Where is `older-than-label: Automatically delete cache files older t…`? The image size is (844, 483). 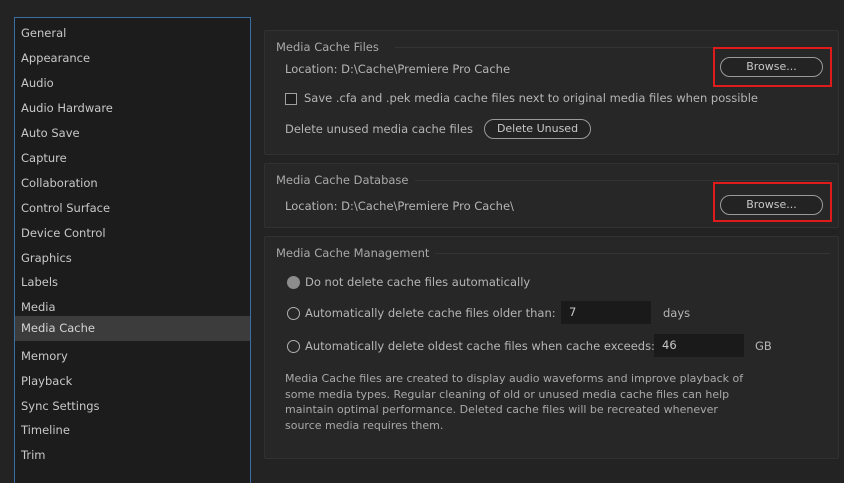 older-than-label: Automatically delete cache files older t… is located at coordinates (430, 313).